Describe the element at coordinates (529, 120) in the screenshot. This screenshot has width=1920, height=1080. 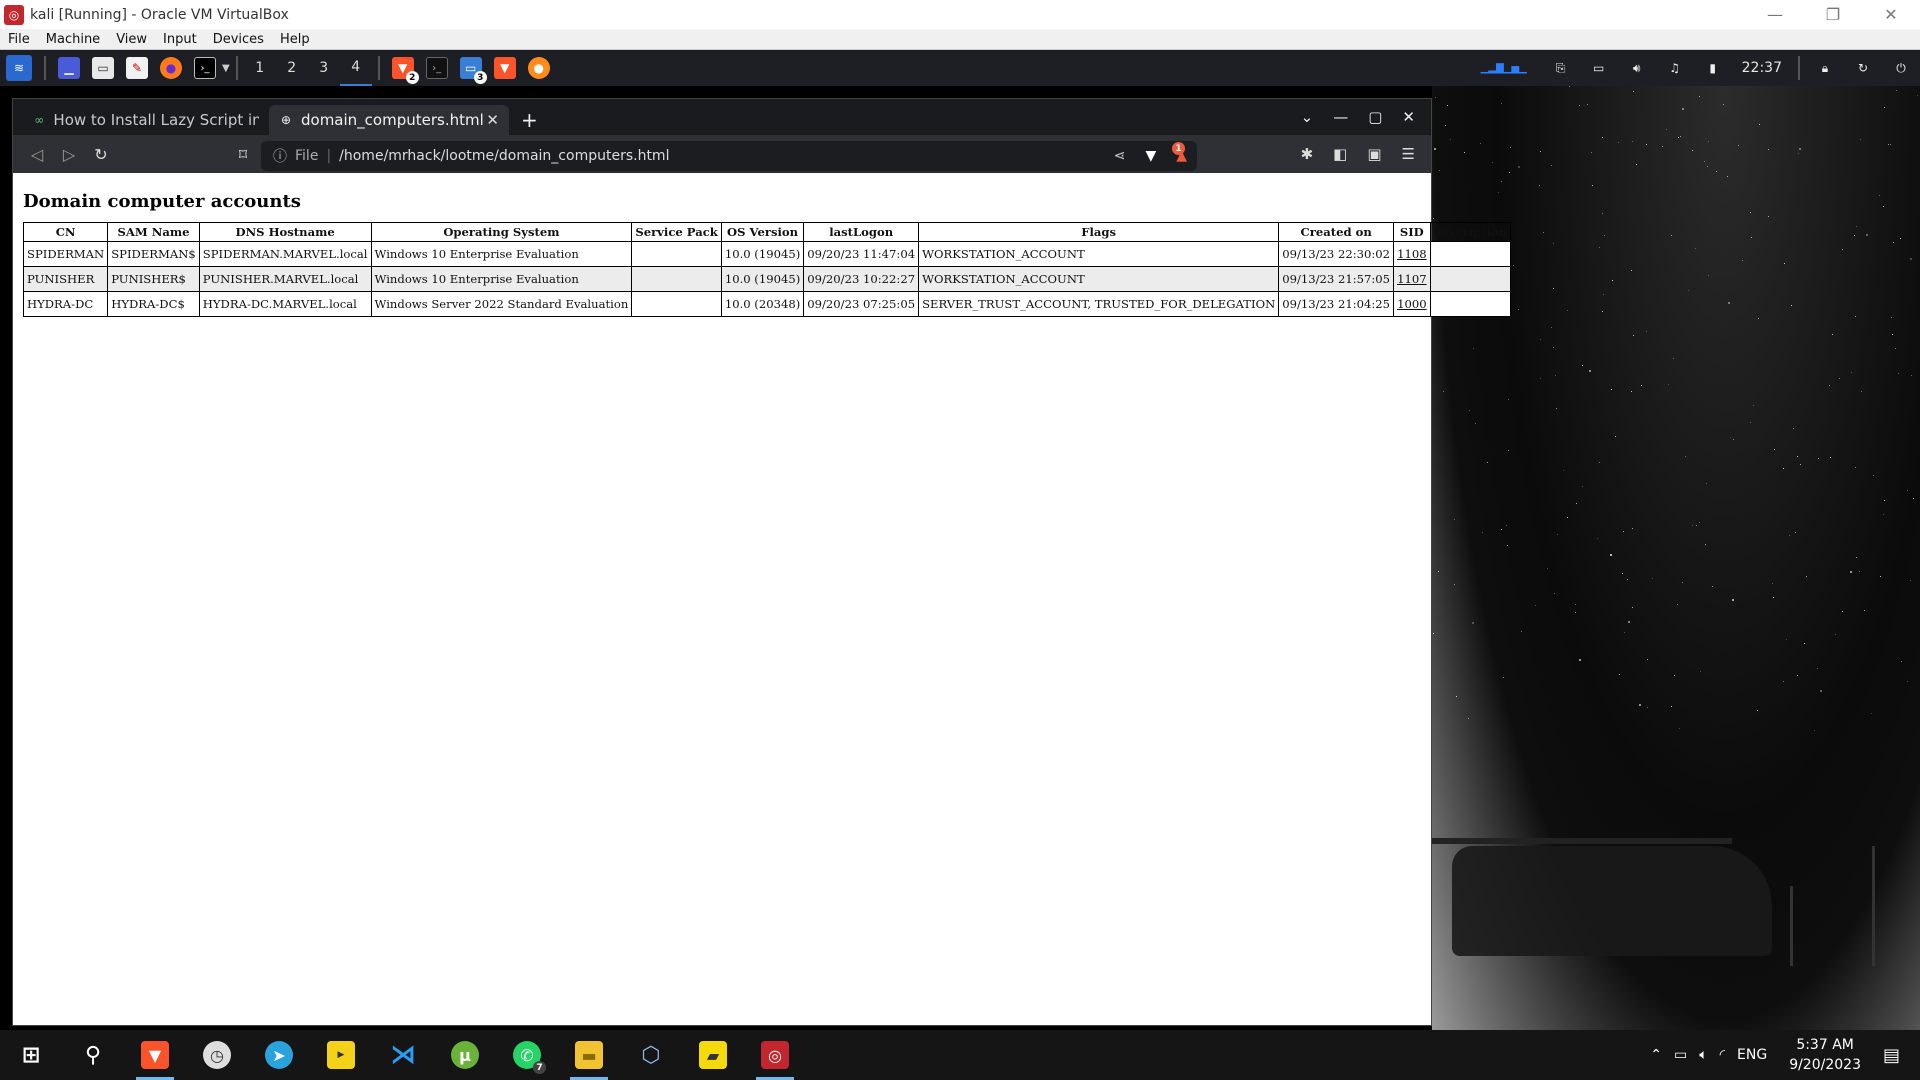
I see `new-tab-button: +` at that location.